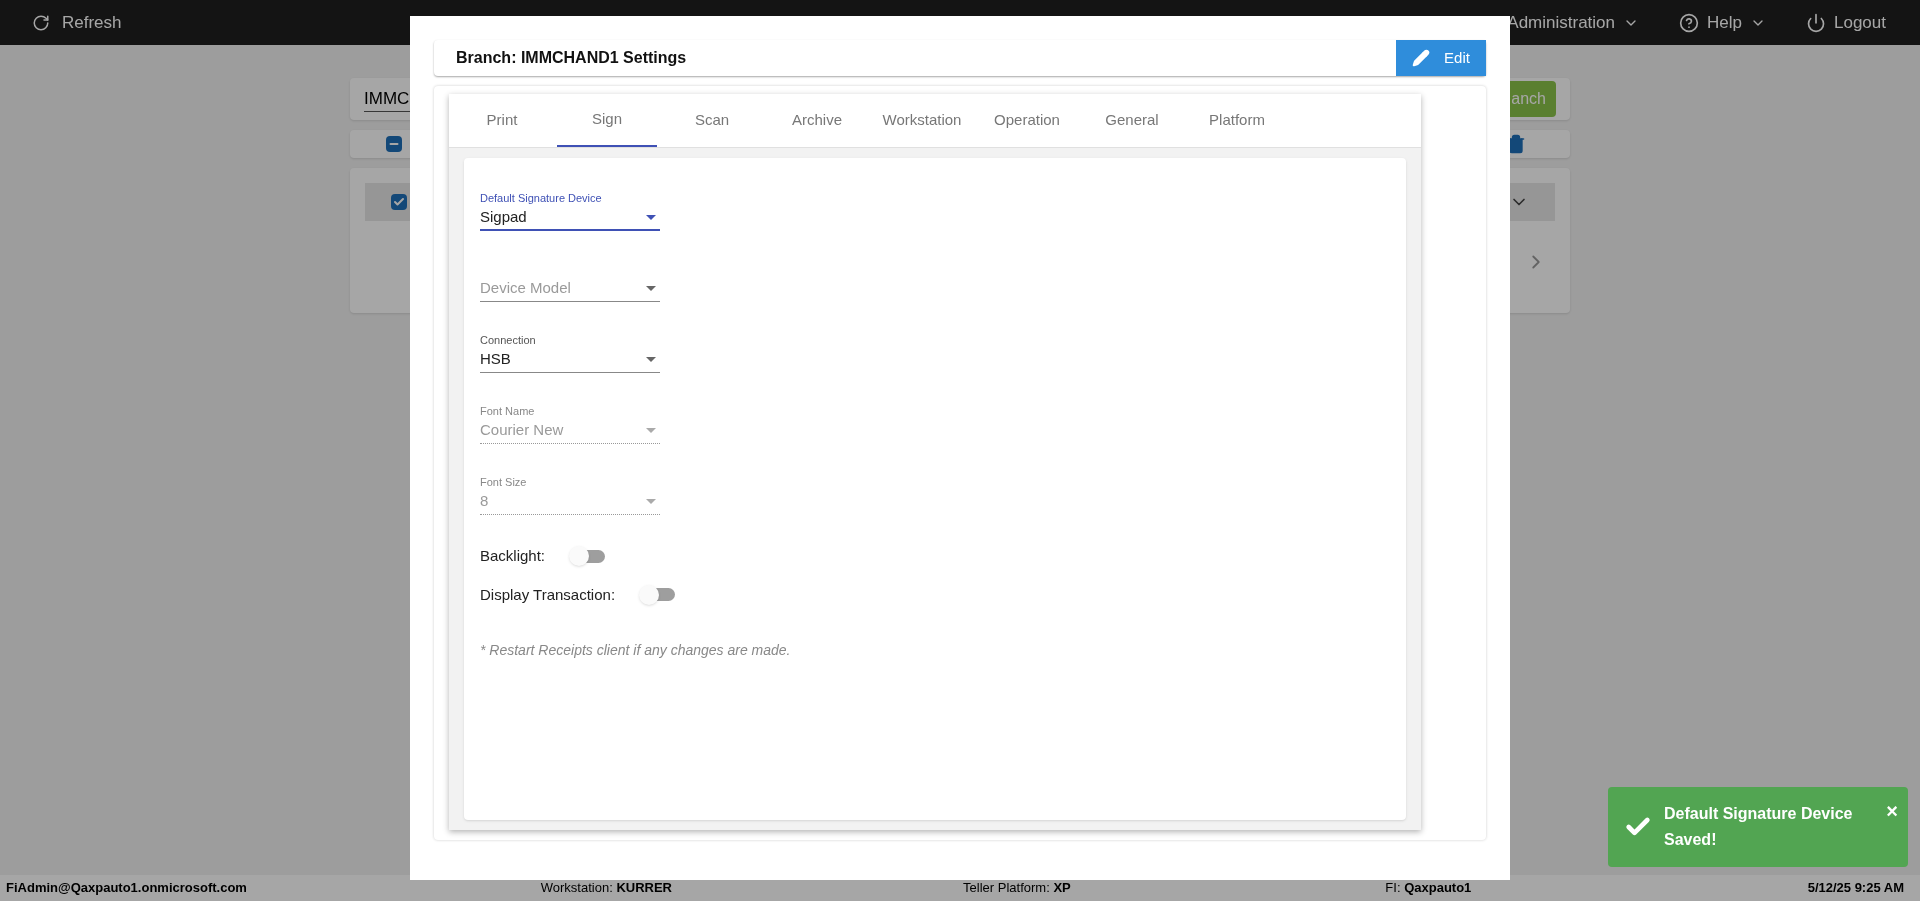 This screenshot has height=901, width=1920. Describe the element at coordinates (1027, 120) in the screenshot. I see `tab: Operation` at that location.